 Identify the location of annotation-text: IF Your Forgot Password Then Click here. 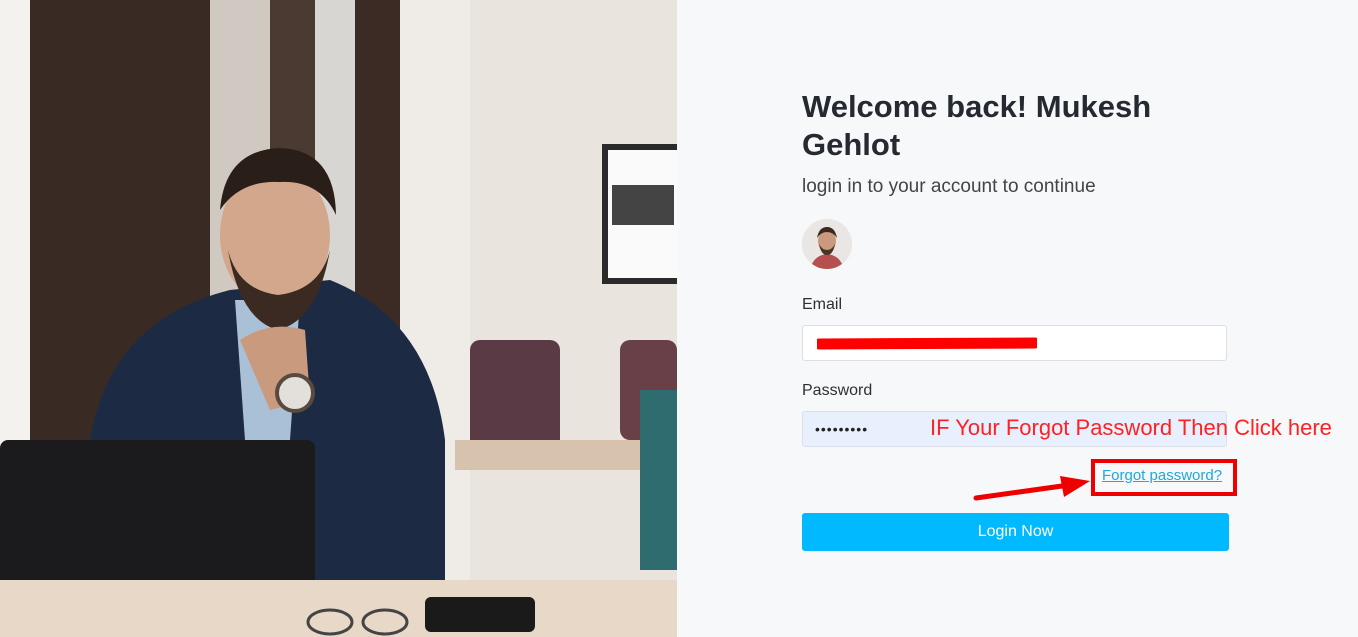
(1131, 427).